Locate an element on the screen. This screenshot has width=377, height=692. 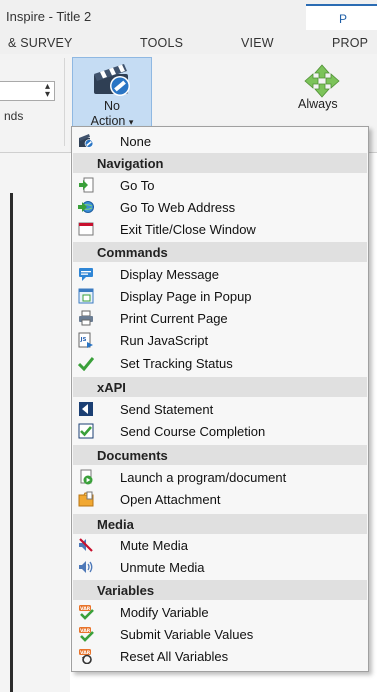
menu-section-label: Media is located at coordinates (115, 524).